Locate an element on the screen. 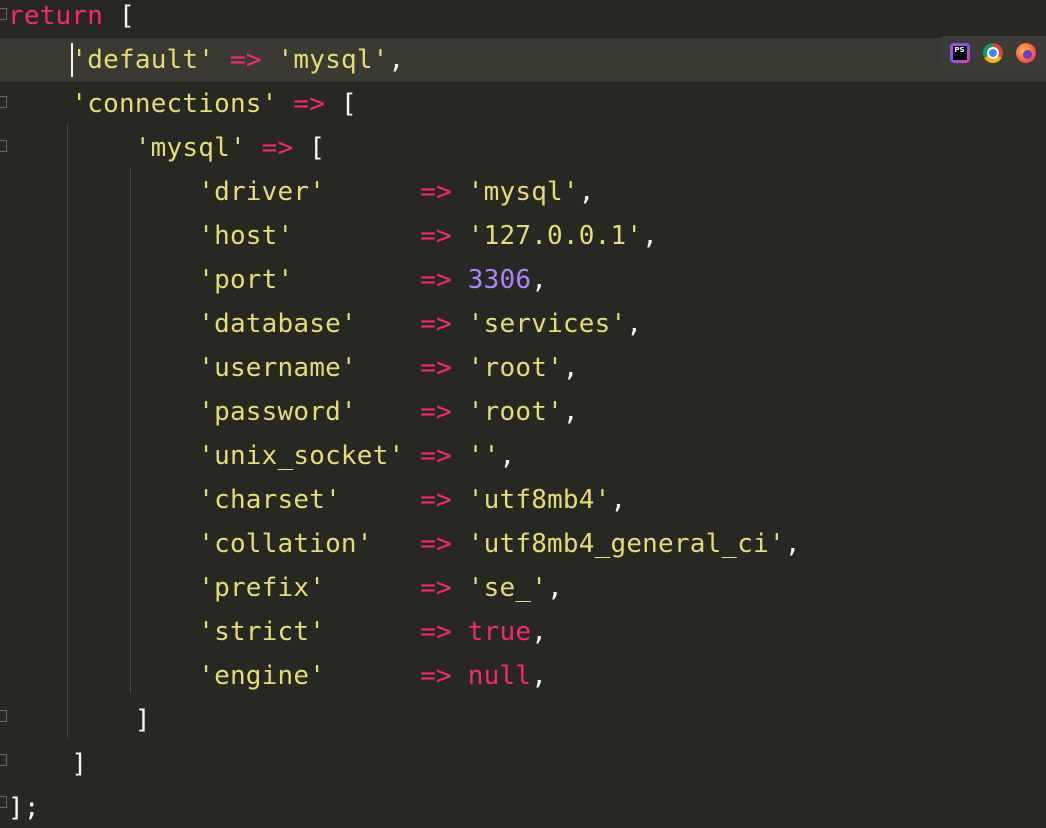 This screenshot has height=828, width=1046. code-token: 'se_' is located at coordinates (507, 588).